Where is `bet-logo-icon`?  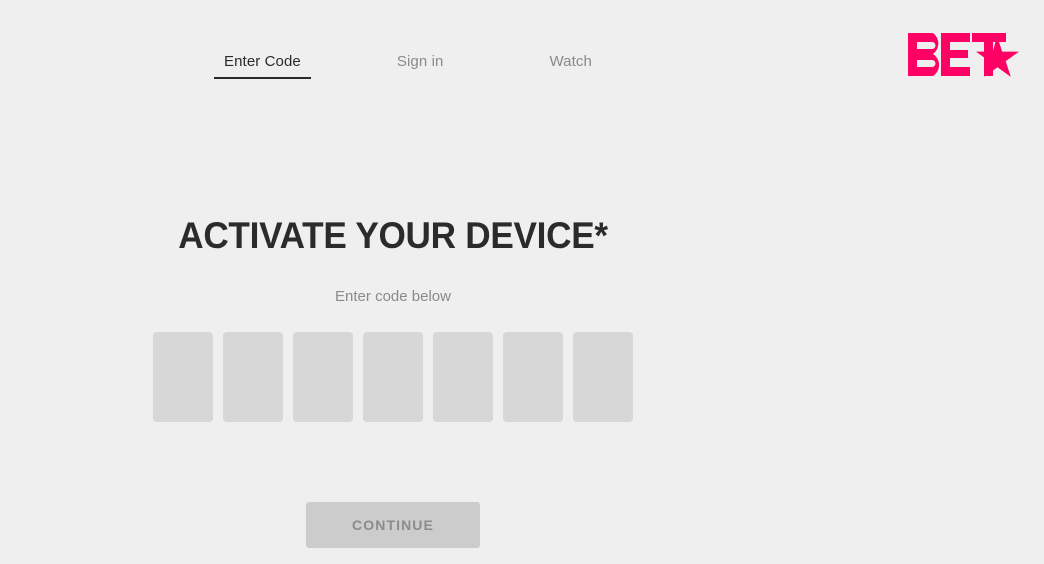
bet-logo-icon is located at coordinates (963, 55).